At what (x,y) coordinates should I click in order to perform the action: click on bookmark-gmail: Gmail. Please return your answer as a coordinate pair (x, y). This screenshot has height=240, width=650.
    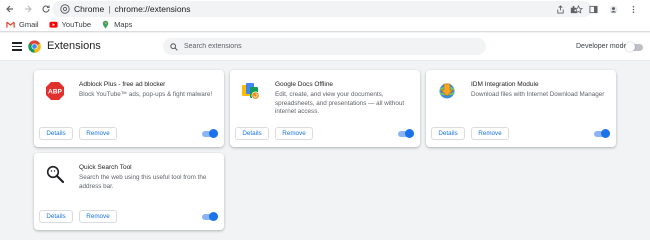
    Looking at the image, I should click on (22, 24).